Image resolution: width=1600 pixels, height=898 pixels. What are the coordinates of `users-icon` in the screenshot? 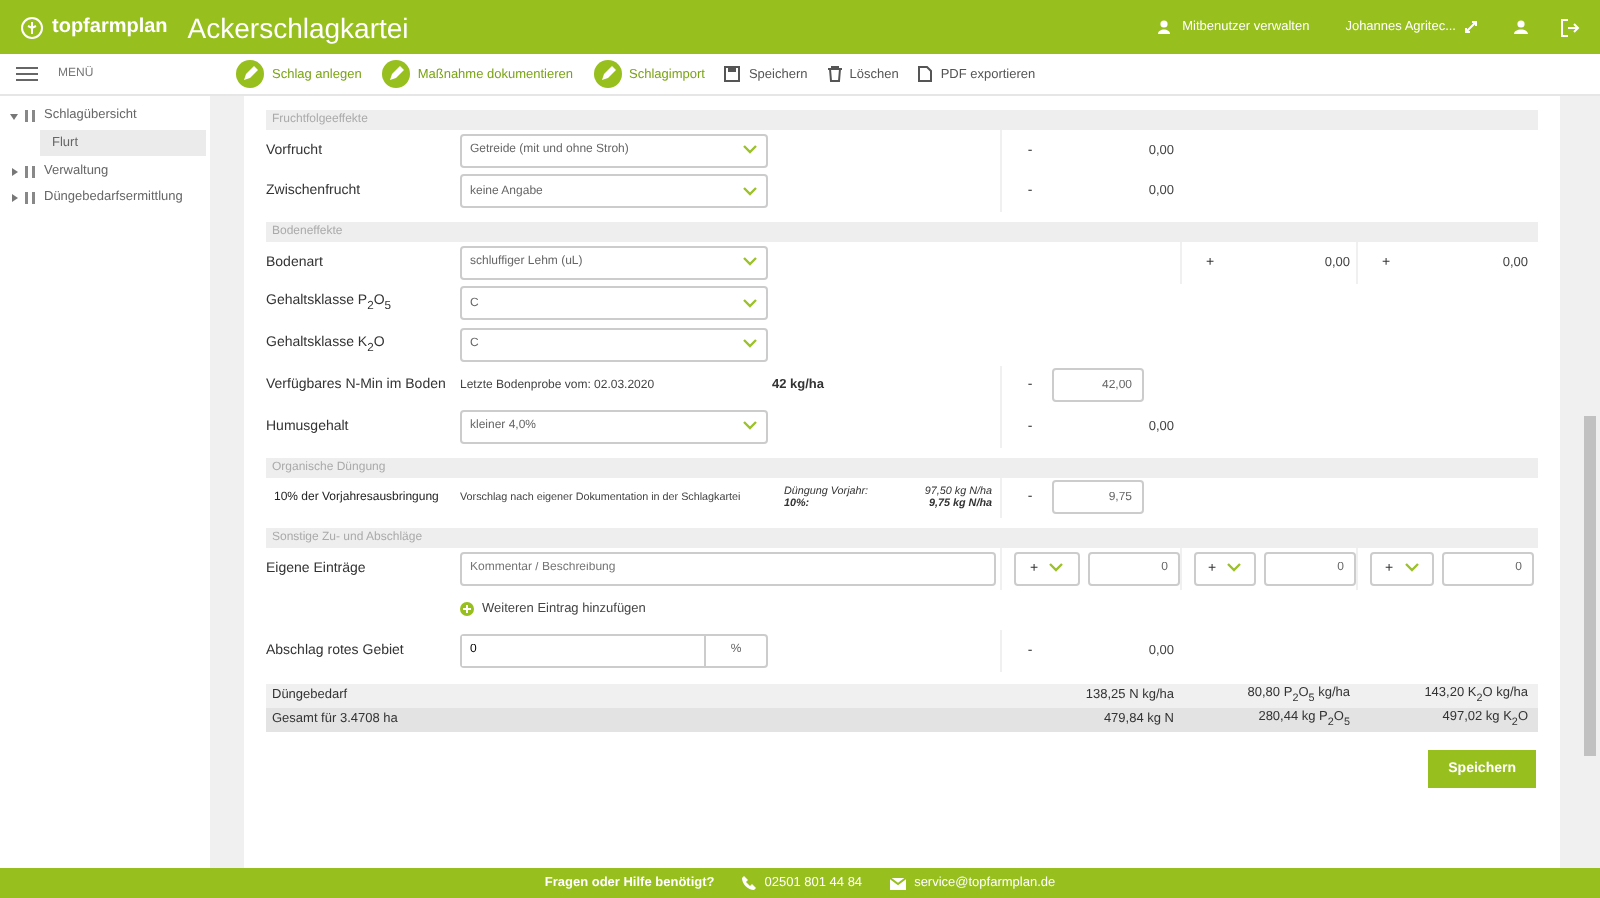 It's located at (1166, 27).